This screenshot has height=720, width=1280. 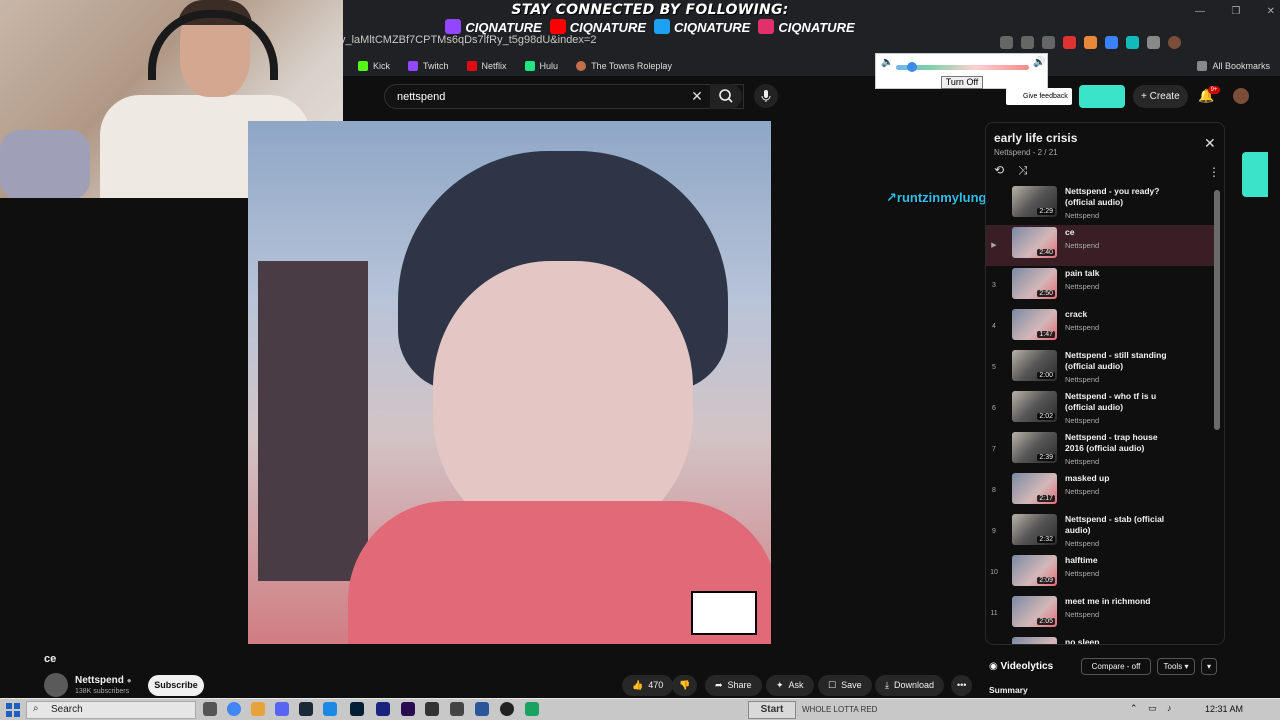 I want to click on extension-menu-button, so click(x=1102, y=96).